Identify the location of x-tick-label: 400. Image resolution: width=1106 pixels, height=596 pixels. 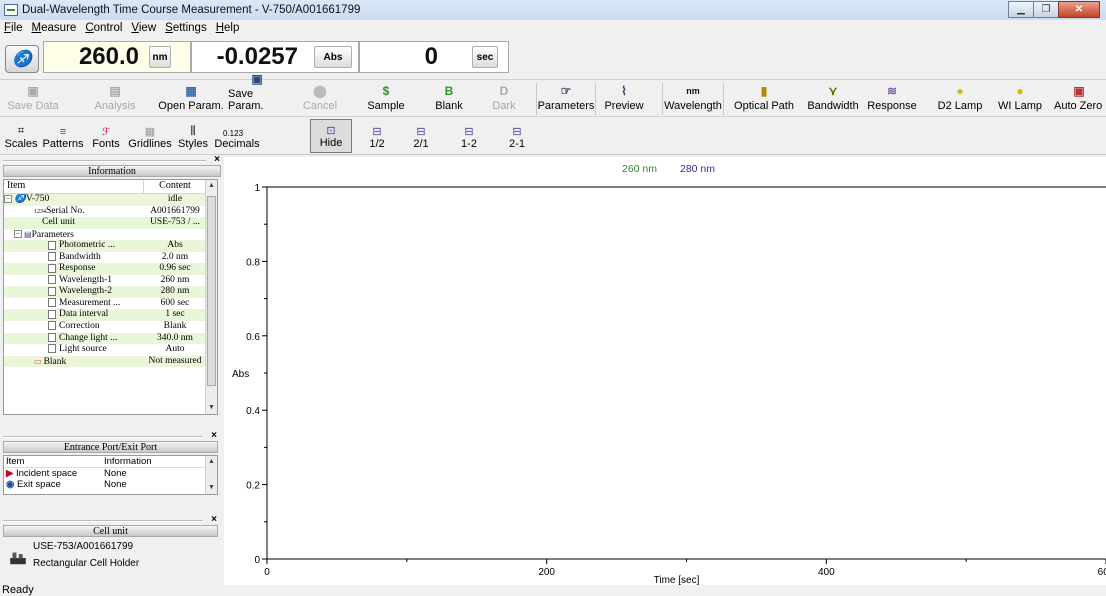
(826, 572).